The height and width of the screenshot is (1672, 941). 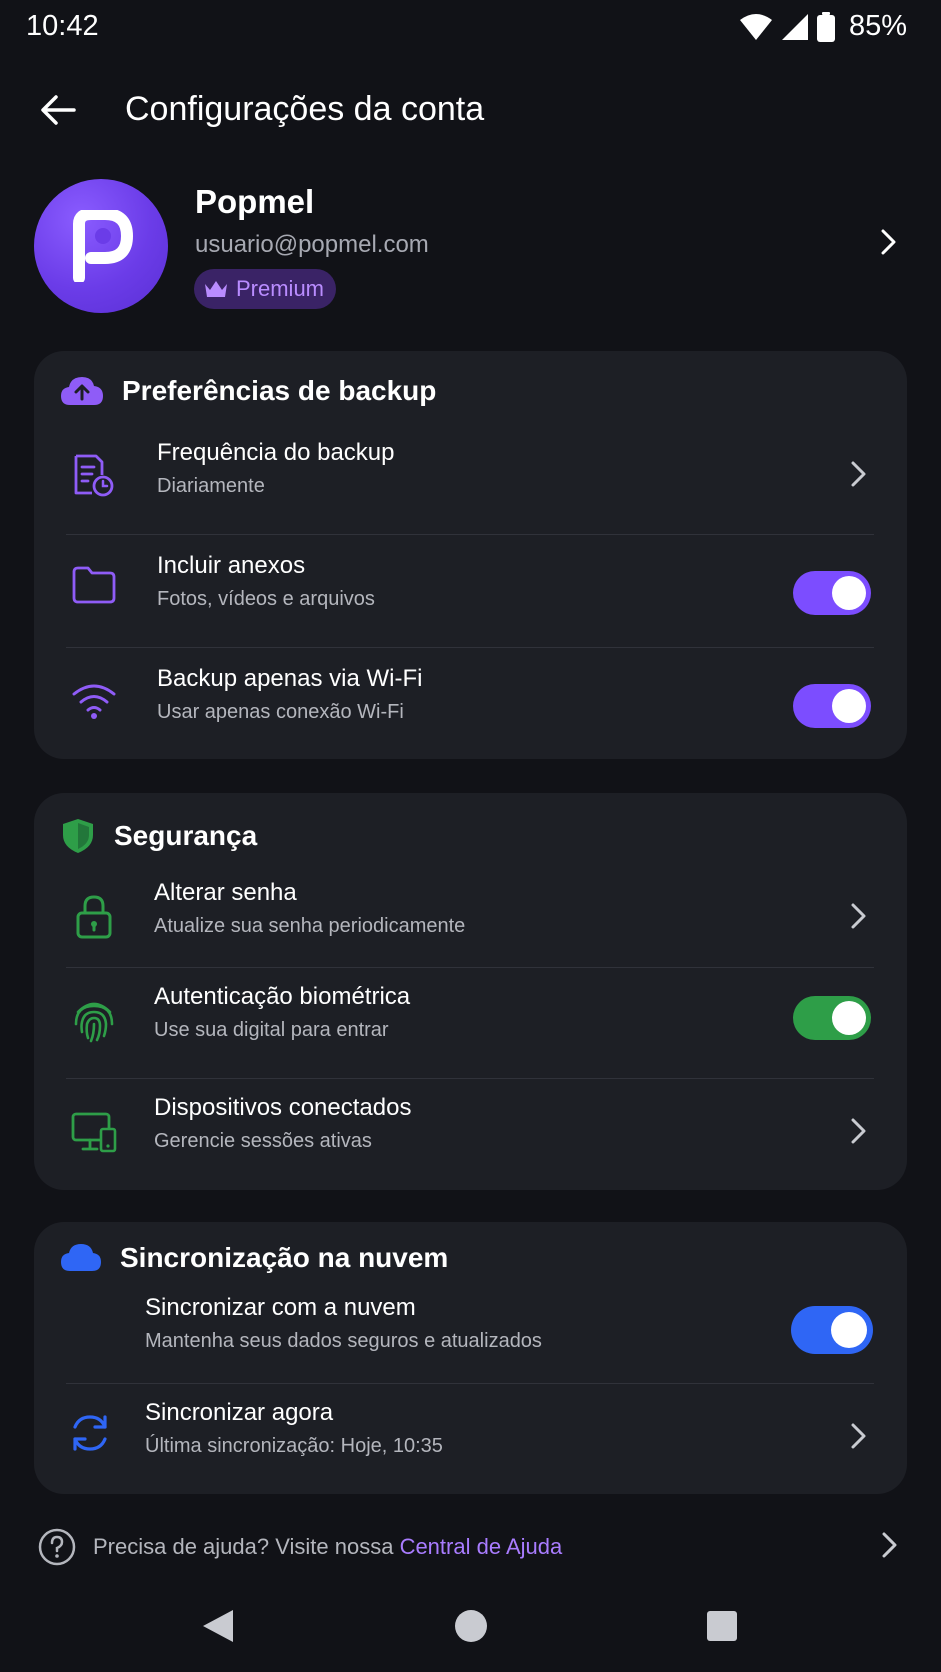 What do you see at coordinates (263, 1141) in the screenshot?
I see `row-subtitle: Gerencie sessões ativas` at bounding box center [263, 1141].